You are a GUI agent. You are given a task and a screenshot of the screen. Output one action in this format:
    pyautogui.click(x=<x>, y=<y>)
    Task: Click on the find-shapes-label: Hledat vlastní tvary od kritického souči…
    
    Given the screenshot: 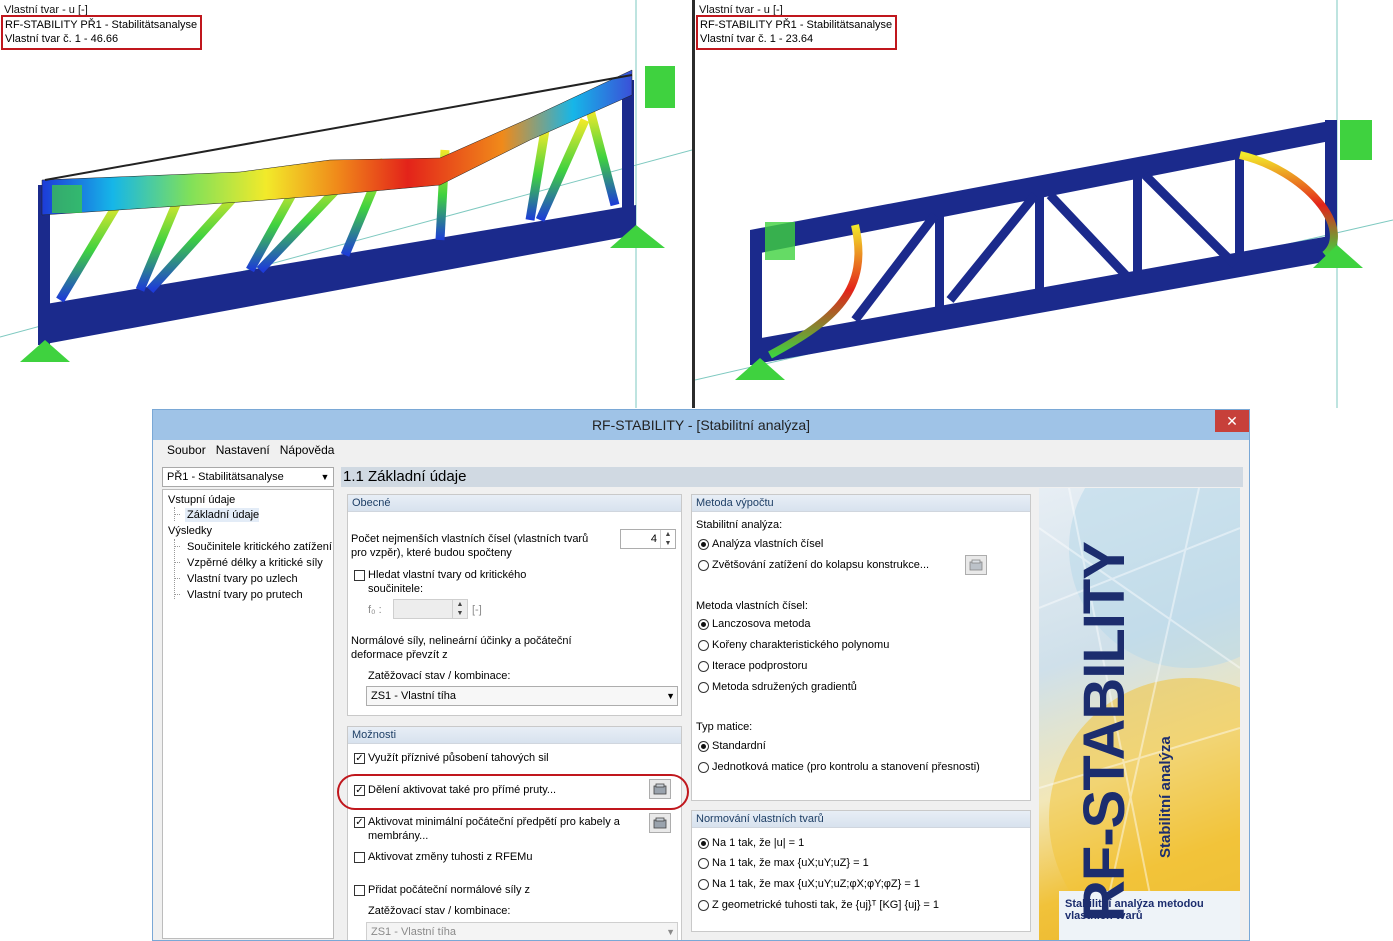 What is the action you would take?
    pyautogui.click(x=447, y=582)
    